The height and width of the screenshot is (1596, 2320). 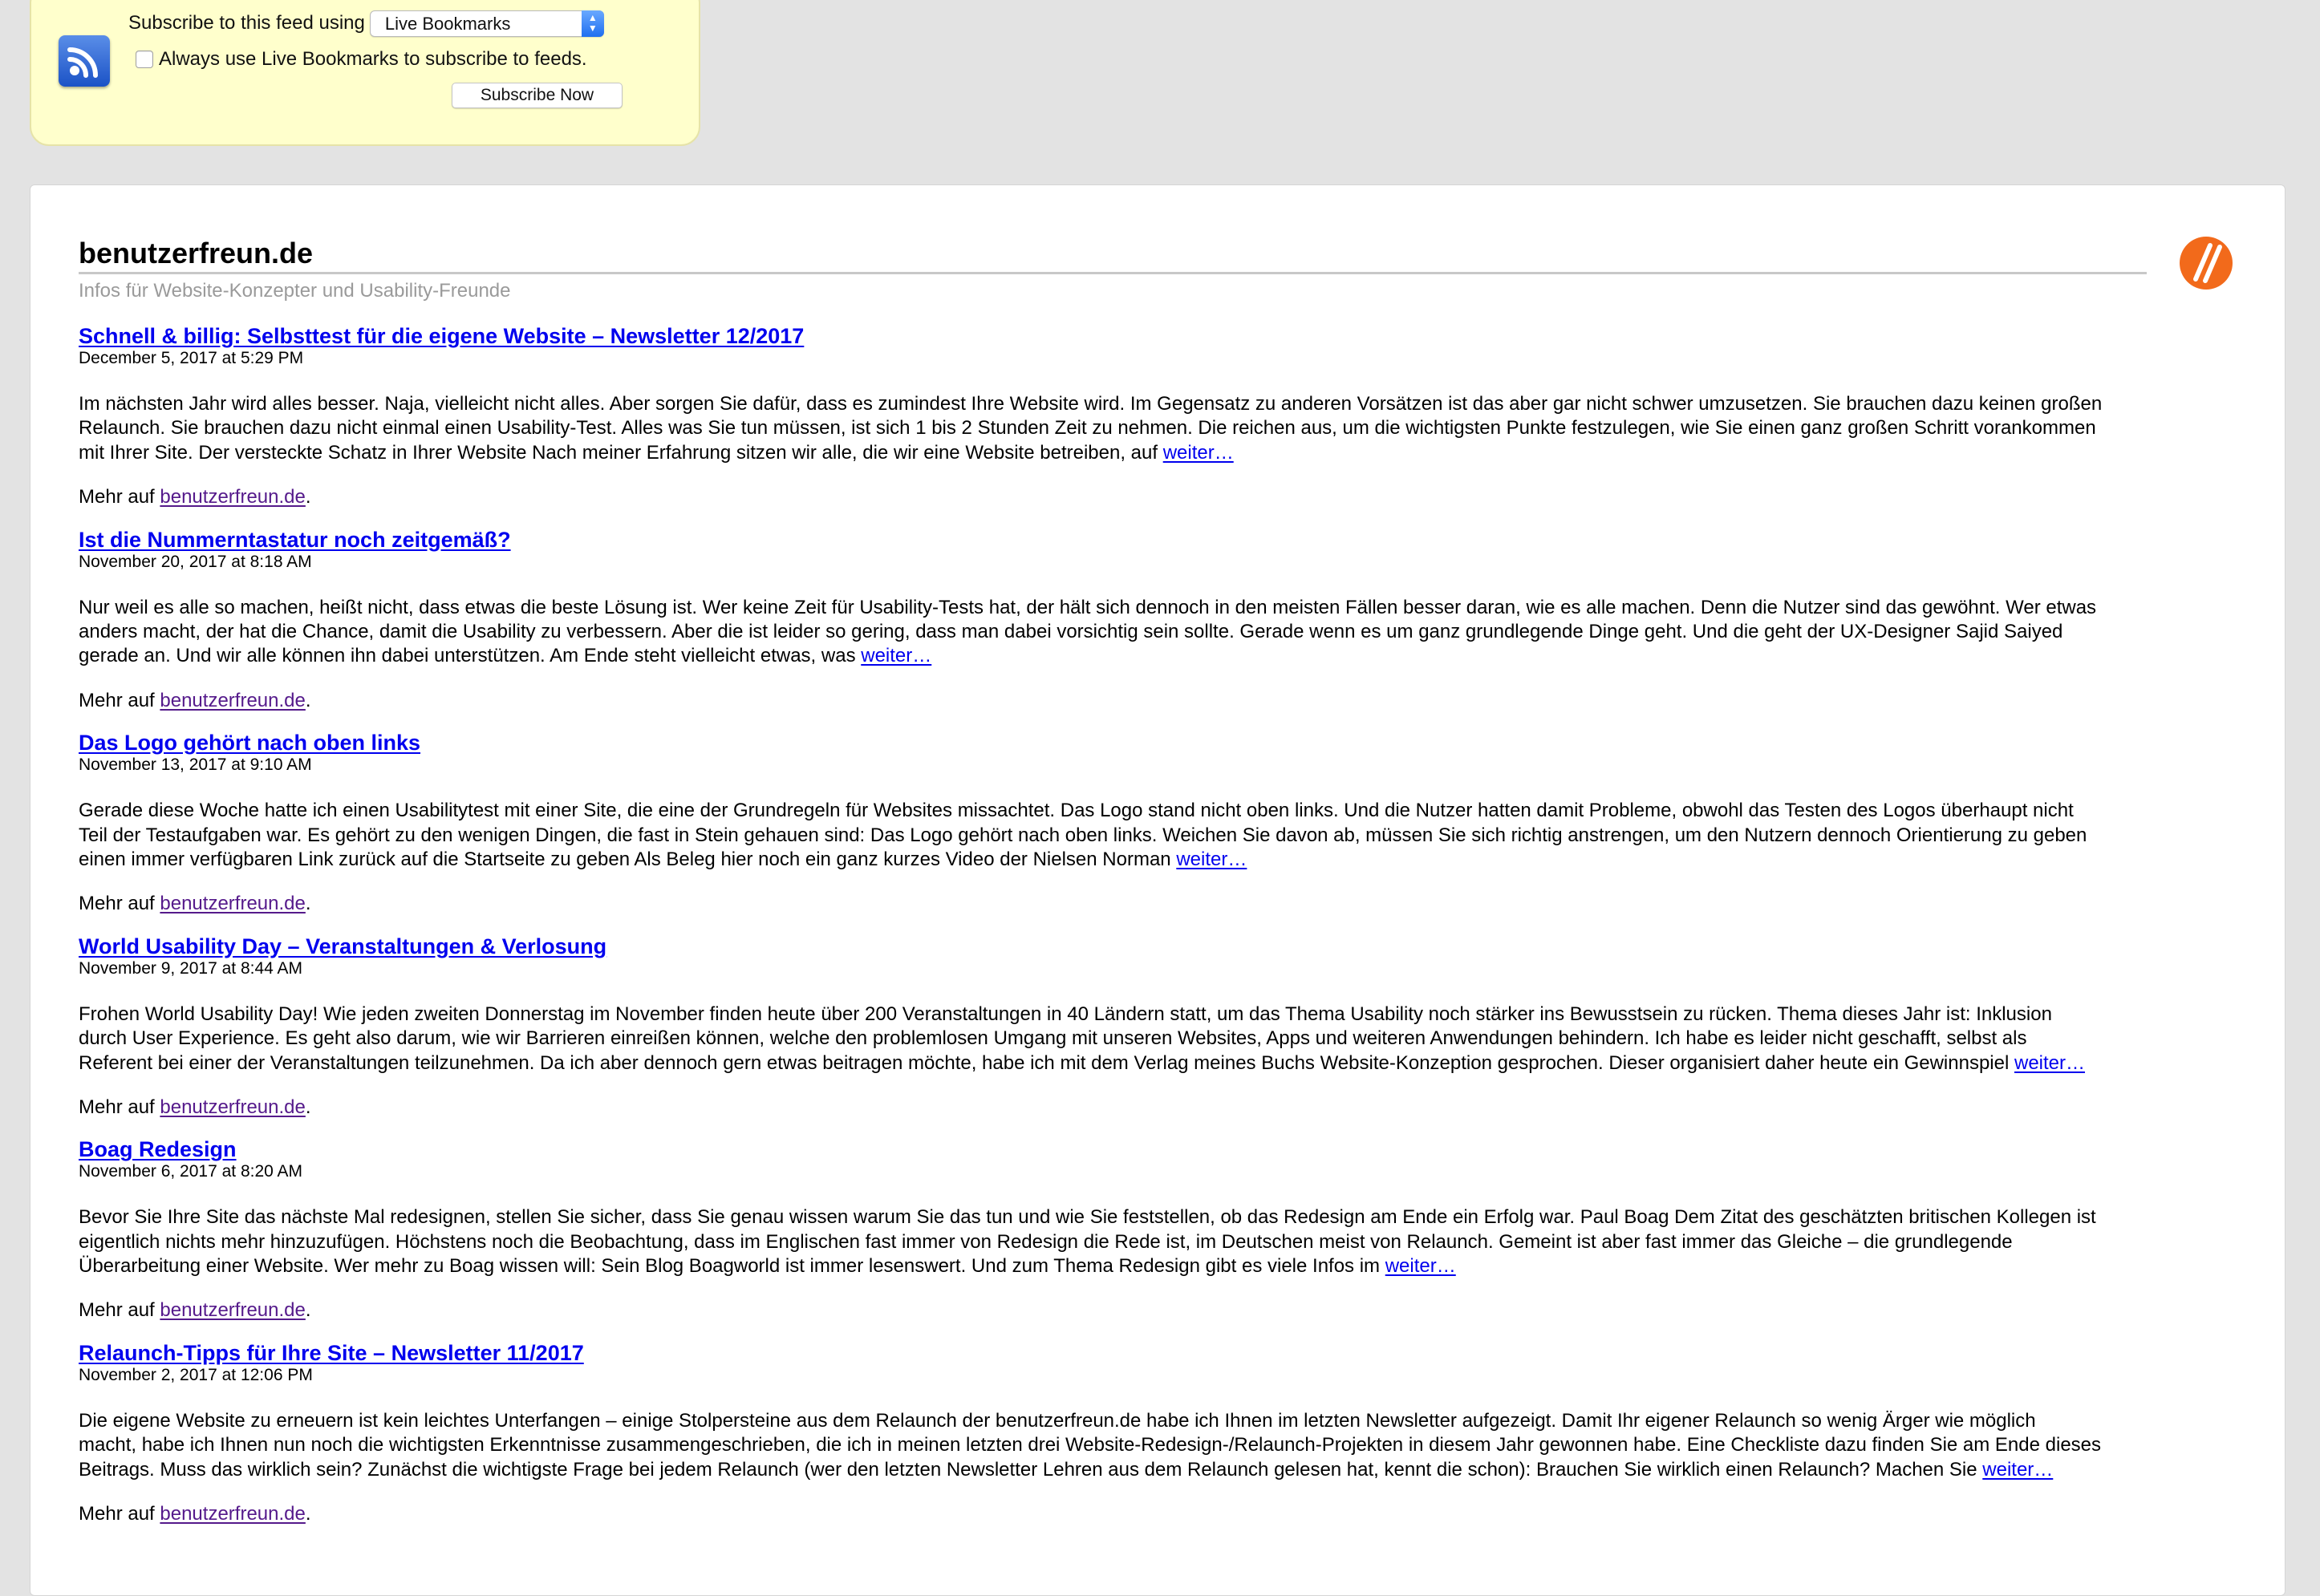 I want to click on entry-date: November 6, 2017 at 8:20 AM, so click(x=191, y=1171).